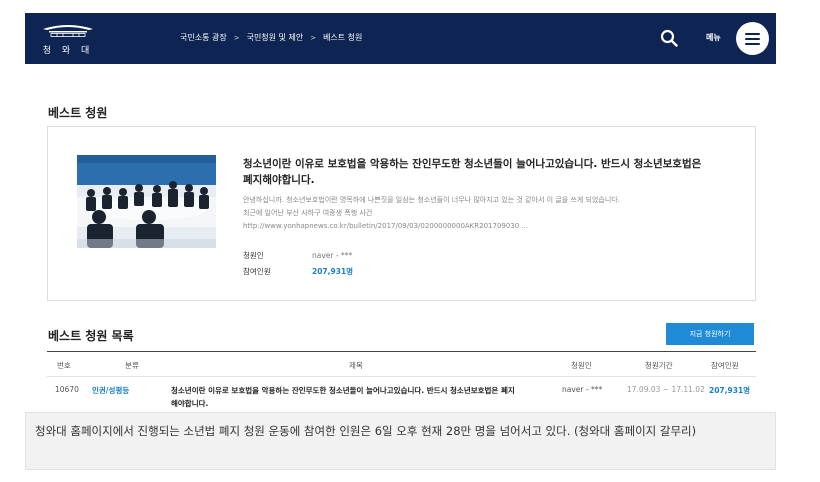  What do you see at coordinates (401, 364) in the screenshot?
I see `table-header: 번호 분류 제목 청원인 청원기간 참여인원` at bounding box center [401, 364].